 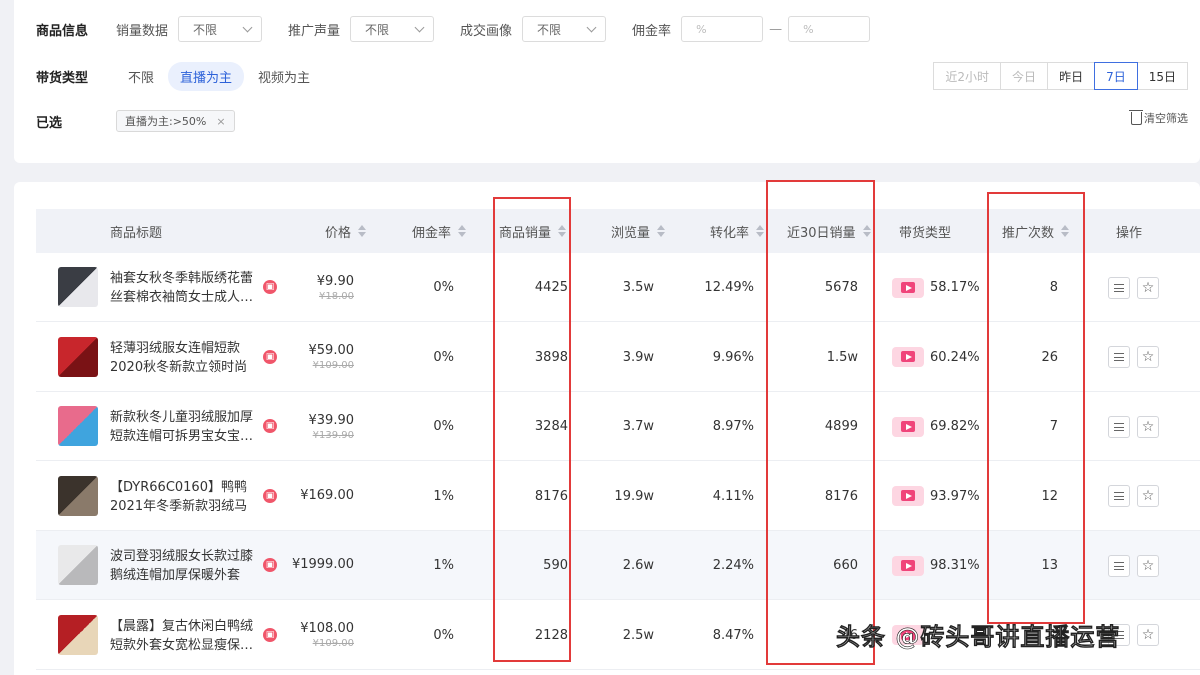 I want to click on sales-30d-cell: 4899, so click(x=841, y=426).